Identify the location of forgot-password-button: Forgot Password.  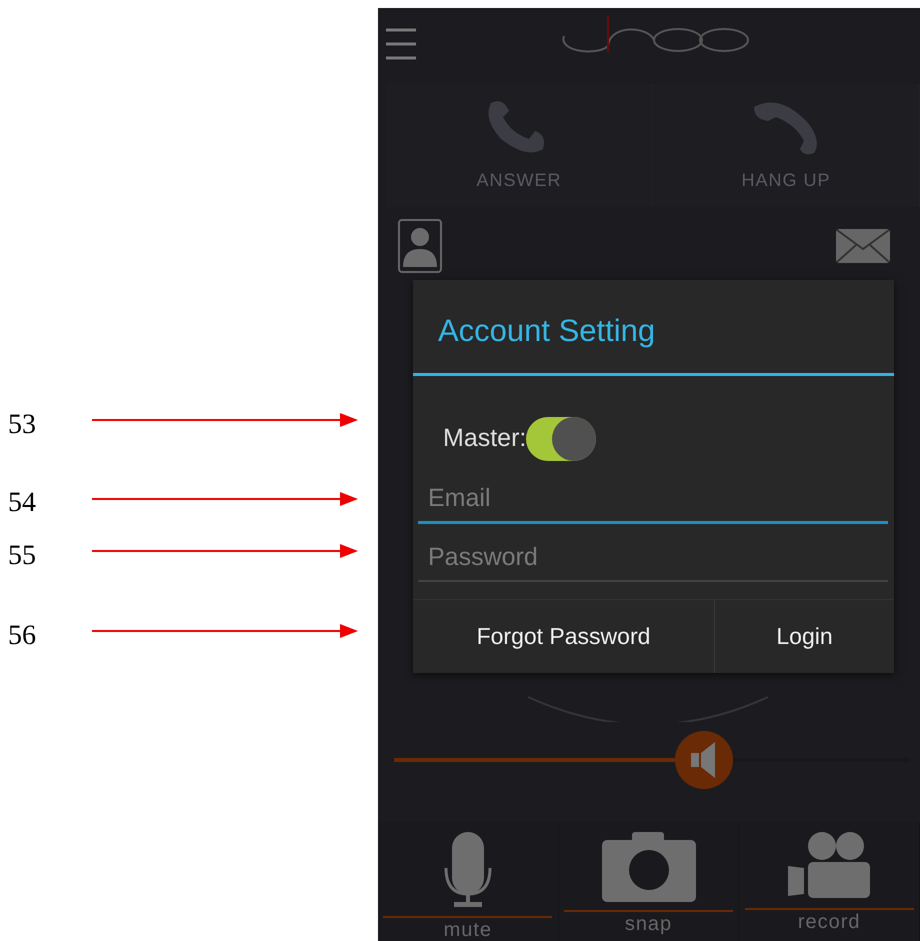
(564, 636).